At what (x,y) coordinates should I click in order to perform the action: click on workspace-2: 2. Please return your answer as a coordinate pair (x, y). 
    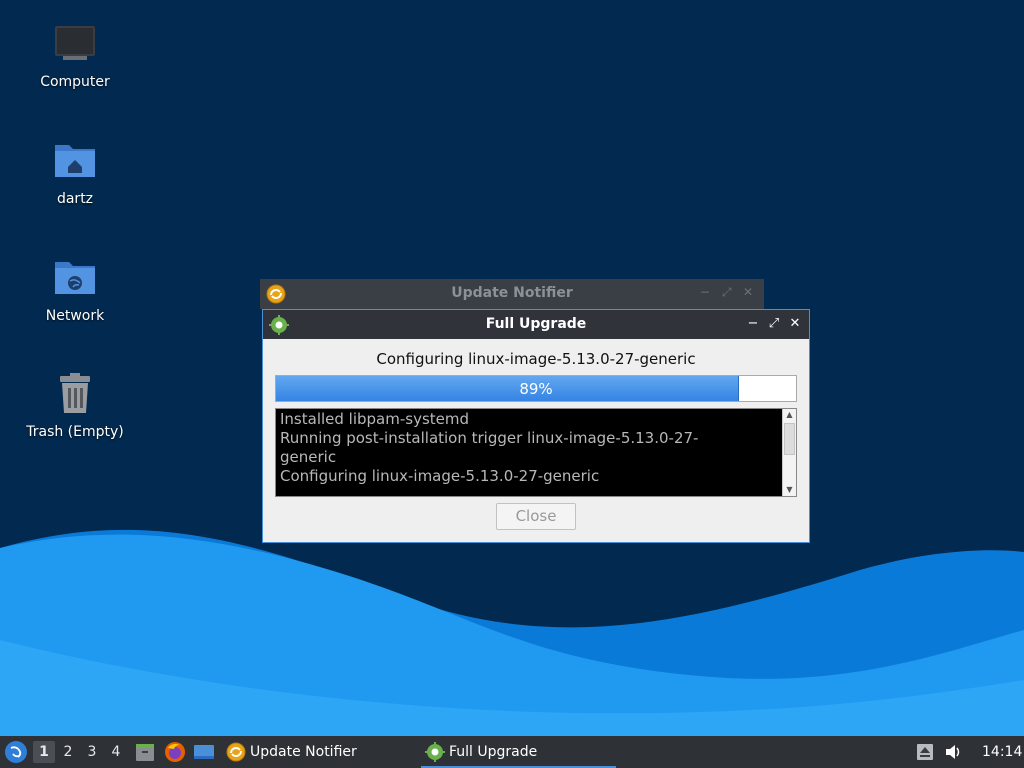
    Looking at the image, I should click on (68, 752).